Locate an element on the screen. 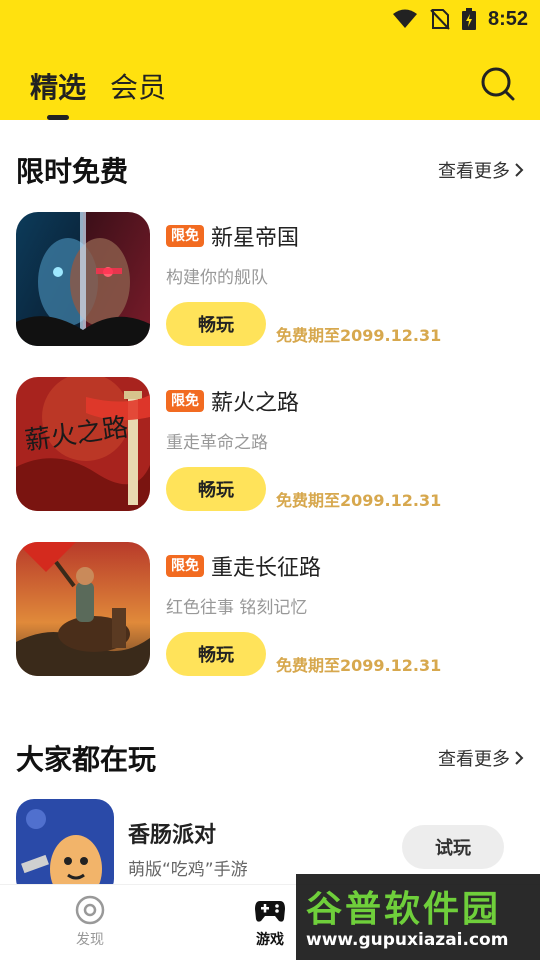 The width and height of the screenshot is (540, 960). top-header: 8:52 精选 会员 is located at coordinates (270, 60).